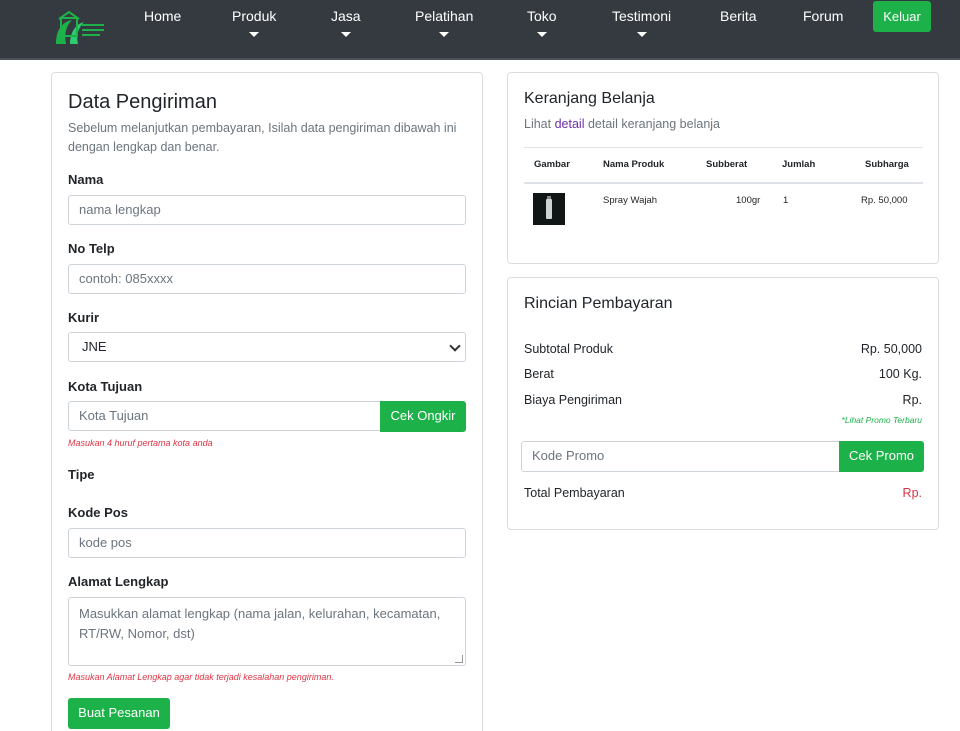 The height and width of the screenshot is (731, 960). I want to click on table-header-border, so click(723, 183).